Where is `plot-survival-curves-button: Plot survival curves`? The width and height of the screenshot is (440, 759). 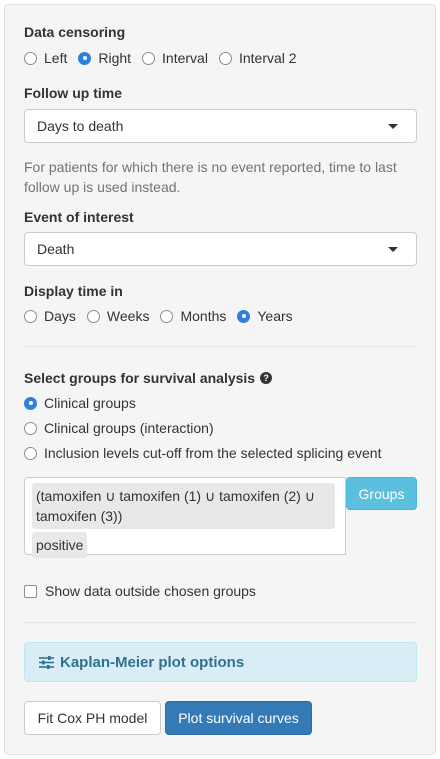 plot-survival-curves-button: Plot survival curves is located at coordinates (238, 718).